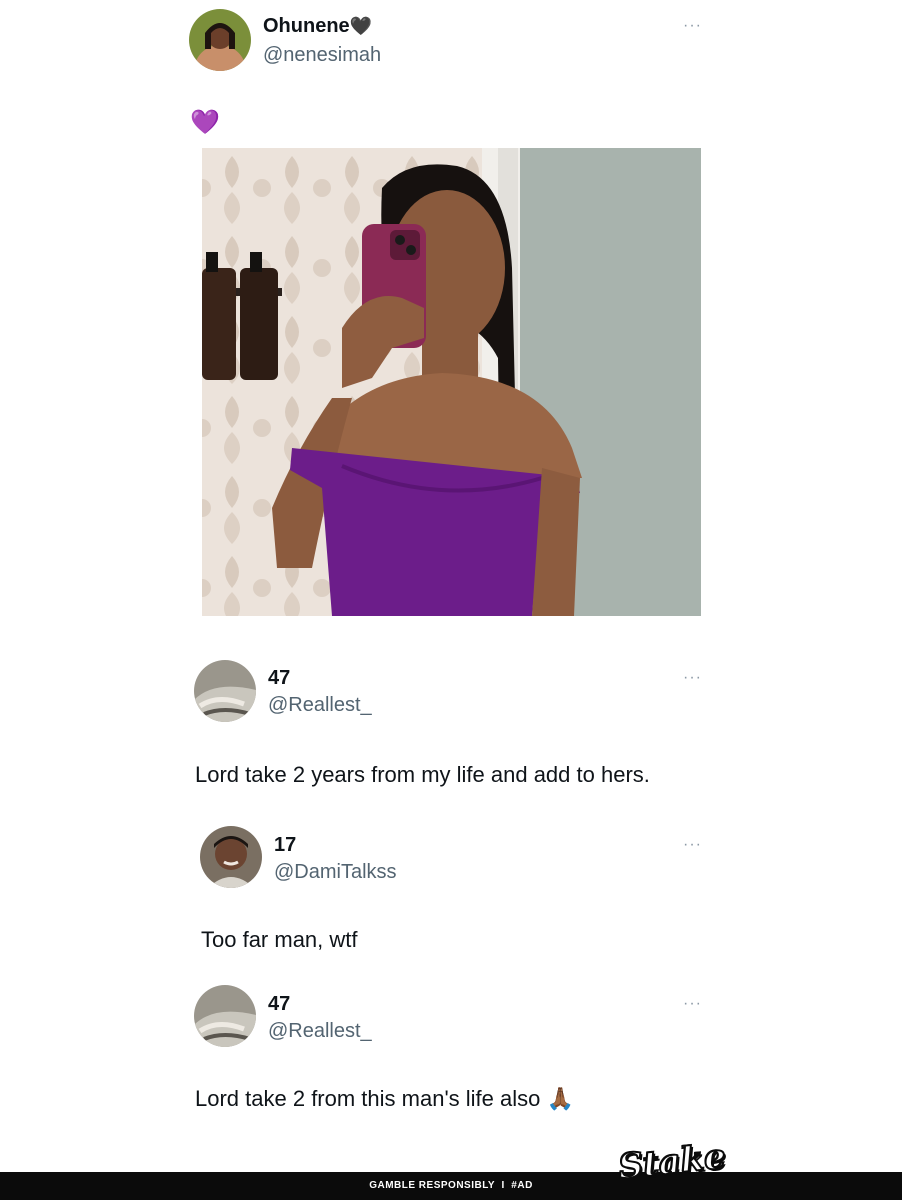 The image size is (902, 1200). I want to click on purple-heart-emoji: 💜, so click(205, 122).